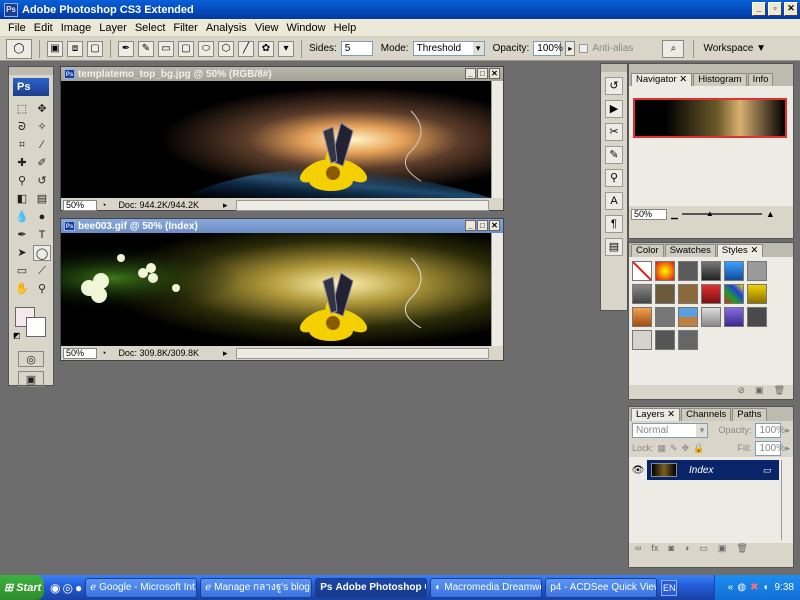 The width and height of the screenshot is (800, 600). What do you see at coordinates (742, 392) in the screenshot?
I see `clear-style-icon: ⊘` at bounding box center [742, 392].